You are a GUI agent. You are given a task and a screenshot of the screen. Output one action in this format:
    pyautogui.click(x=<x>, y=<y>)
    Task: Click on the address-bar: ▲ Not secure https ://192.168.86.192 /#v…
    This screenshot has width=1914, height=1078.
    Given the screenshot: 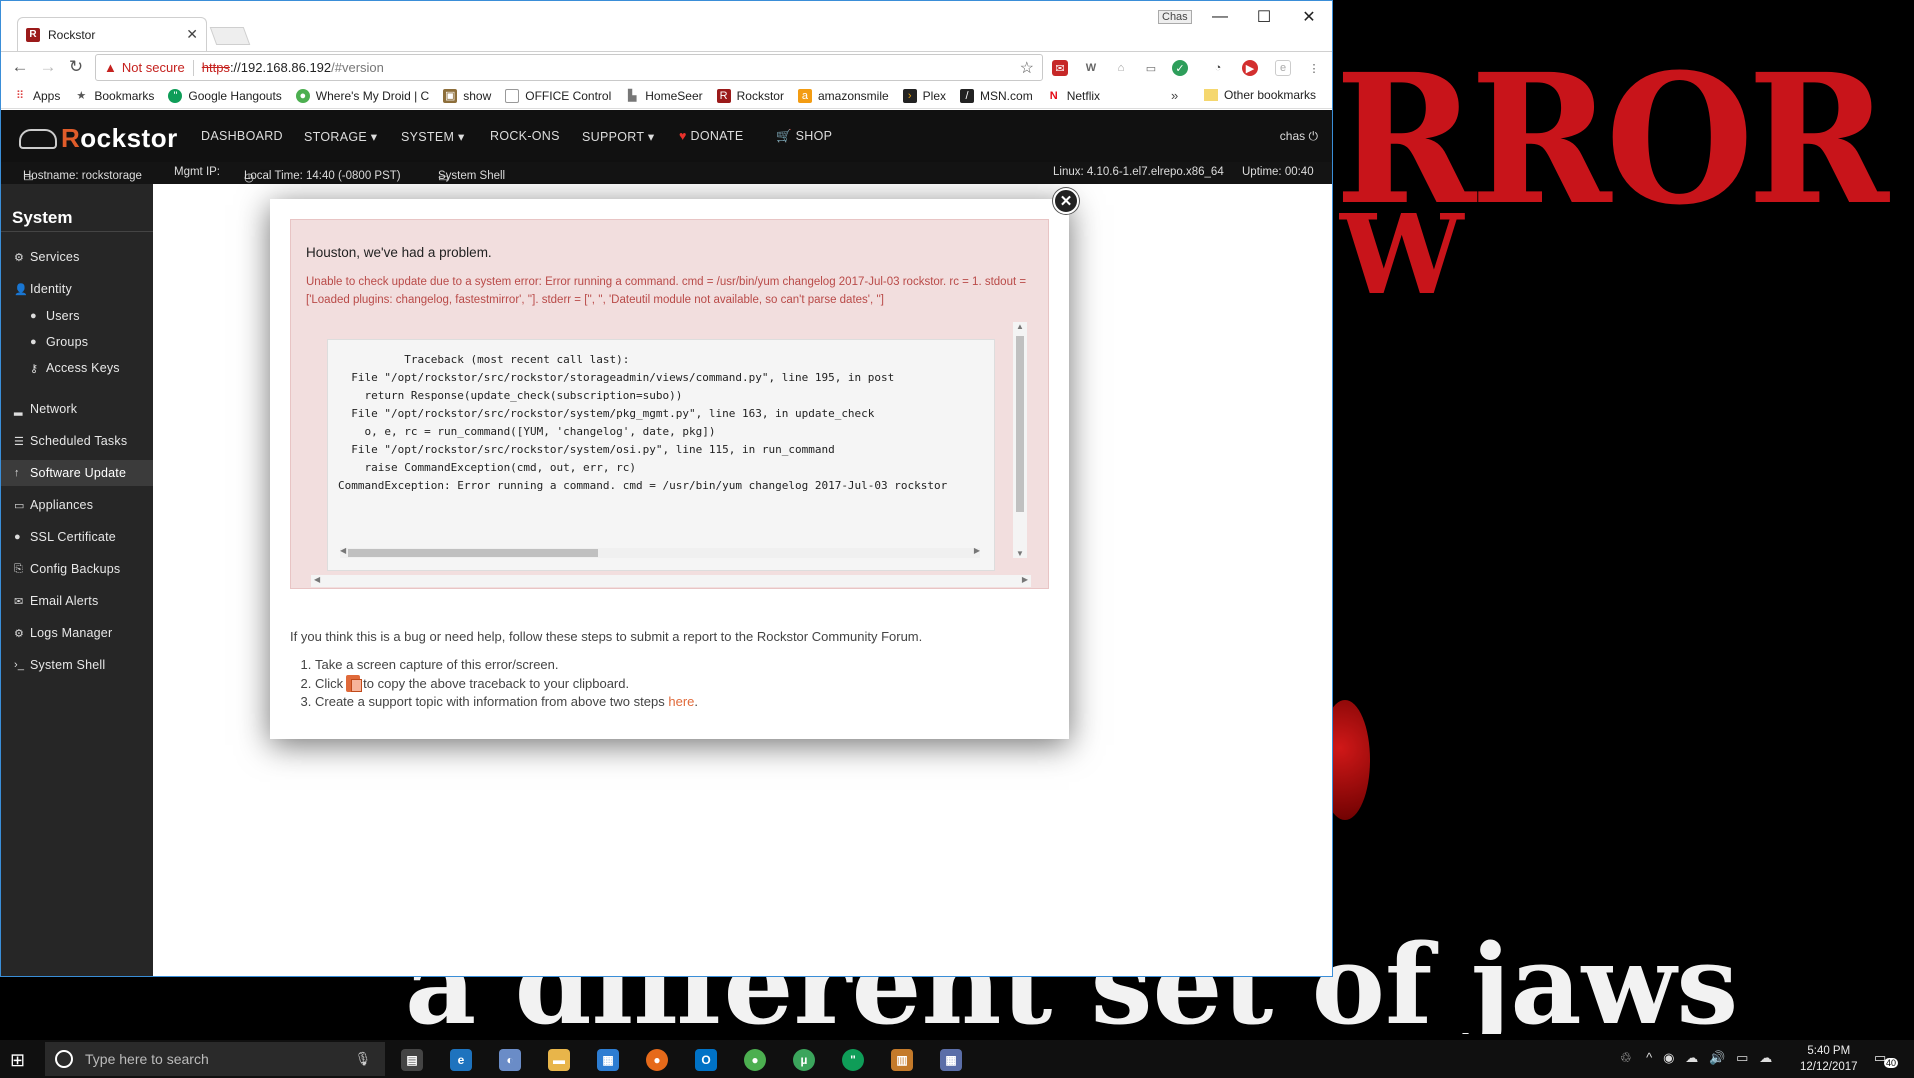 What is the action you would take?
    pyautogui.click(x=569, y=67)
    